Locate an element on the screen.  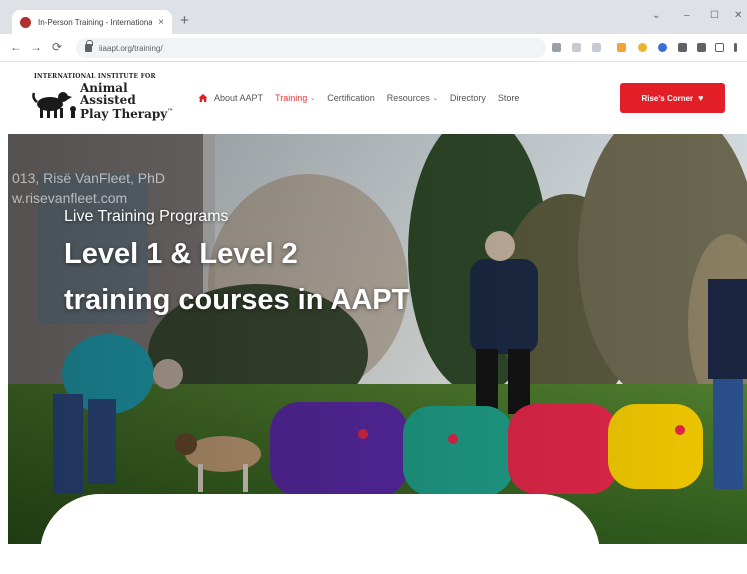
logo-text-assisted: Assisted is located at coordinates (108, 100).